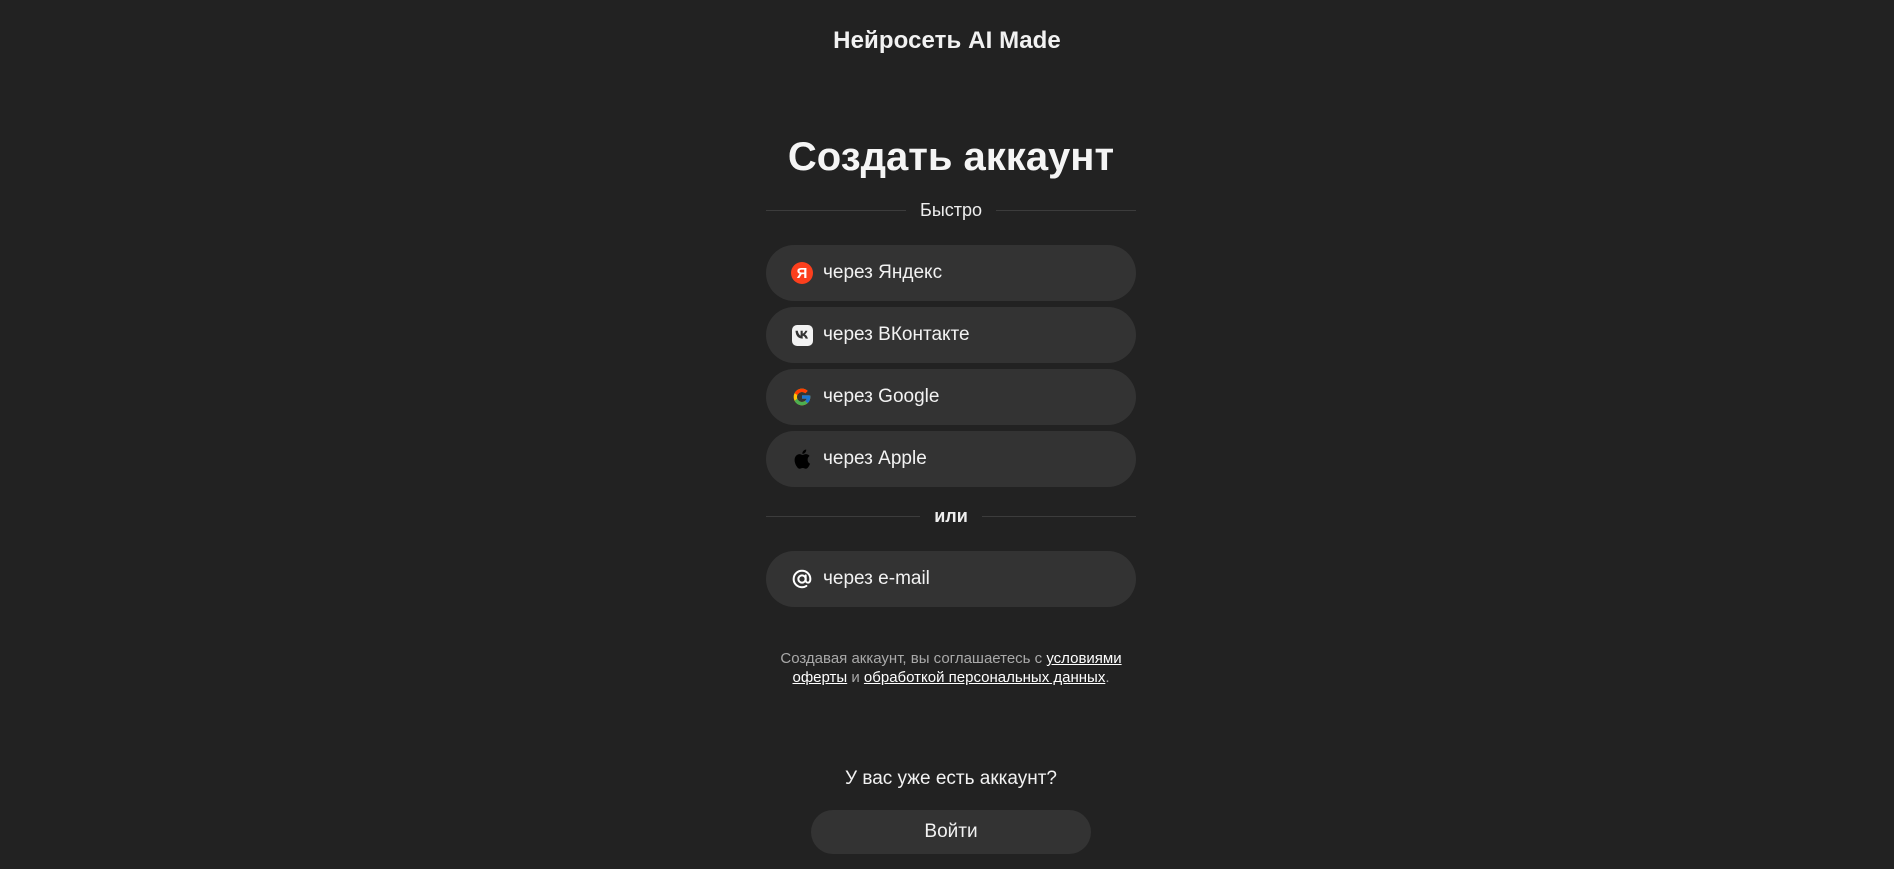 The height and width of the screenshot is (869, 1894). What do you see at coordinates (802, 397) in the screenshot?
I see `google-icon` at bounding box center [802, 397].